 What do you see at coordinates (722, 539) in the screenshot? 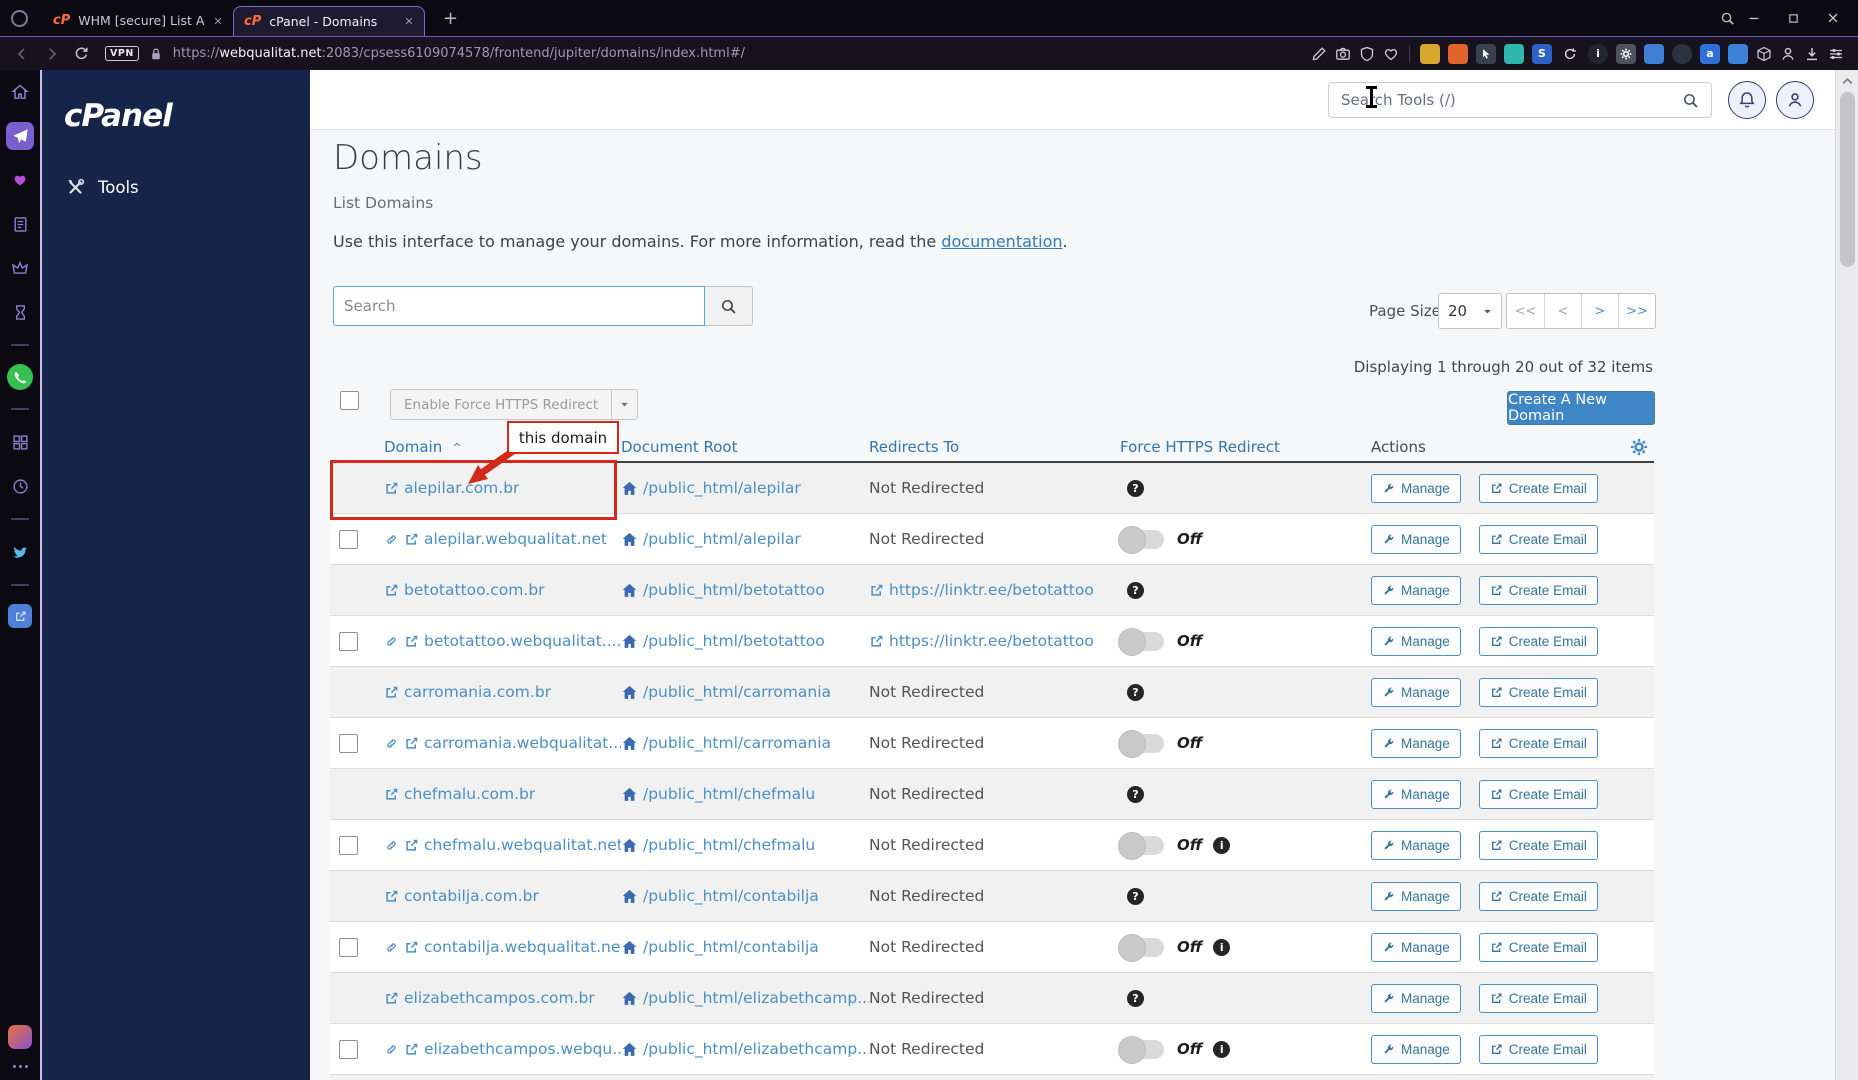
I see `document-root-link: /public_html/alepilar` at bounding box center [722, 539].